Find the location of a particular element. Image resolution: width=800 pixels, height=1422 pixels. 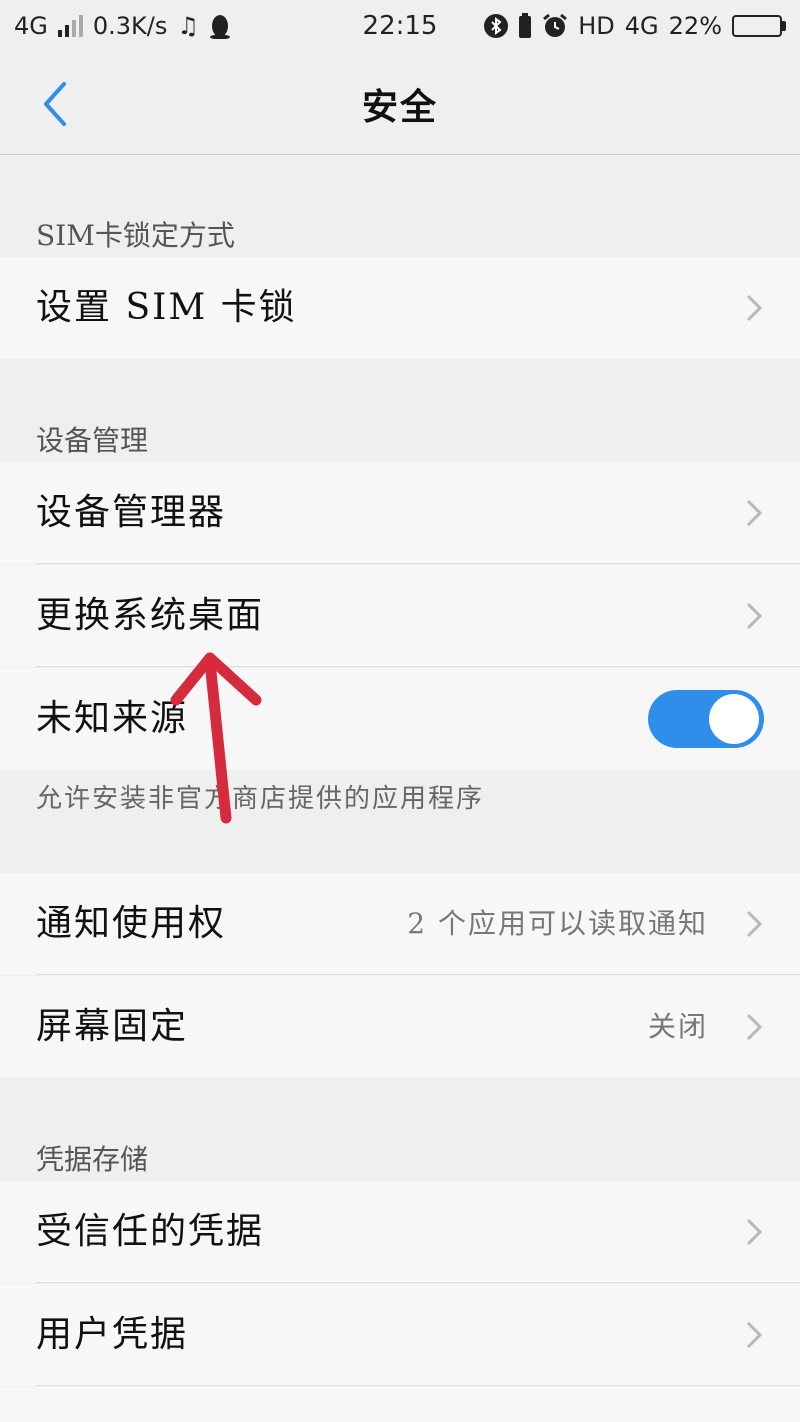

status-left: 4G 0.3K/s ♫ is located at coordinates (122, 26).